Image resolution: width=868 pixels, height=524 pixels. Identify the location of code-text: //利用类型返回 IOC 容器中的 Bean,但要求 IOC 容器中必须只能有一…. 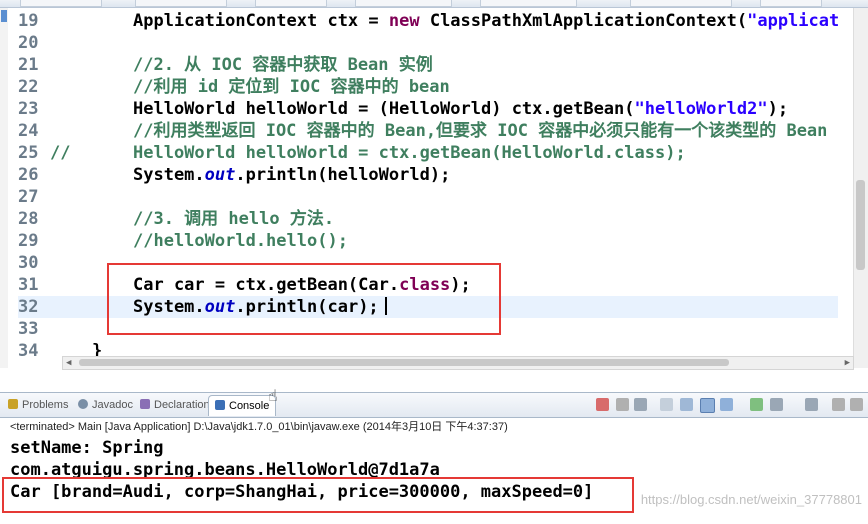
(480, 131).